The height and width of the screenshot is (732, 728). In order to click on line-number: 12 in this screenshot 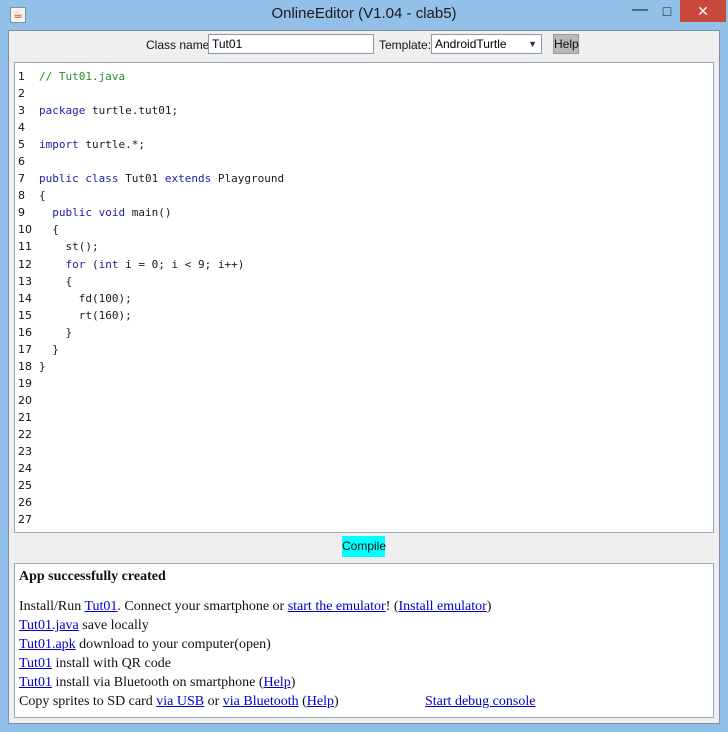, I will do `click(25, 264)`.